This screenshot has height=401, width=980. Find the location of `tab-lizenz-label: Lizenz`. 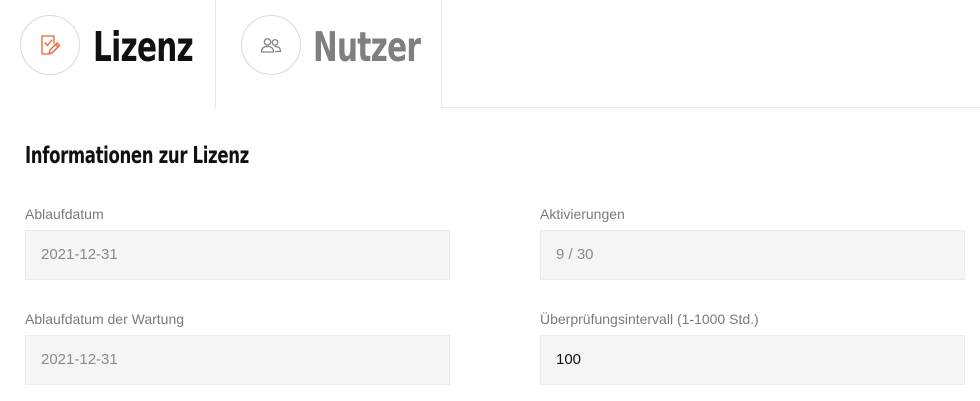

tab-lizenz-label: Lizenz is located at coordinates (143, 47).